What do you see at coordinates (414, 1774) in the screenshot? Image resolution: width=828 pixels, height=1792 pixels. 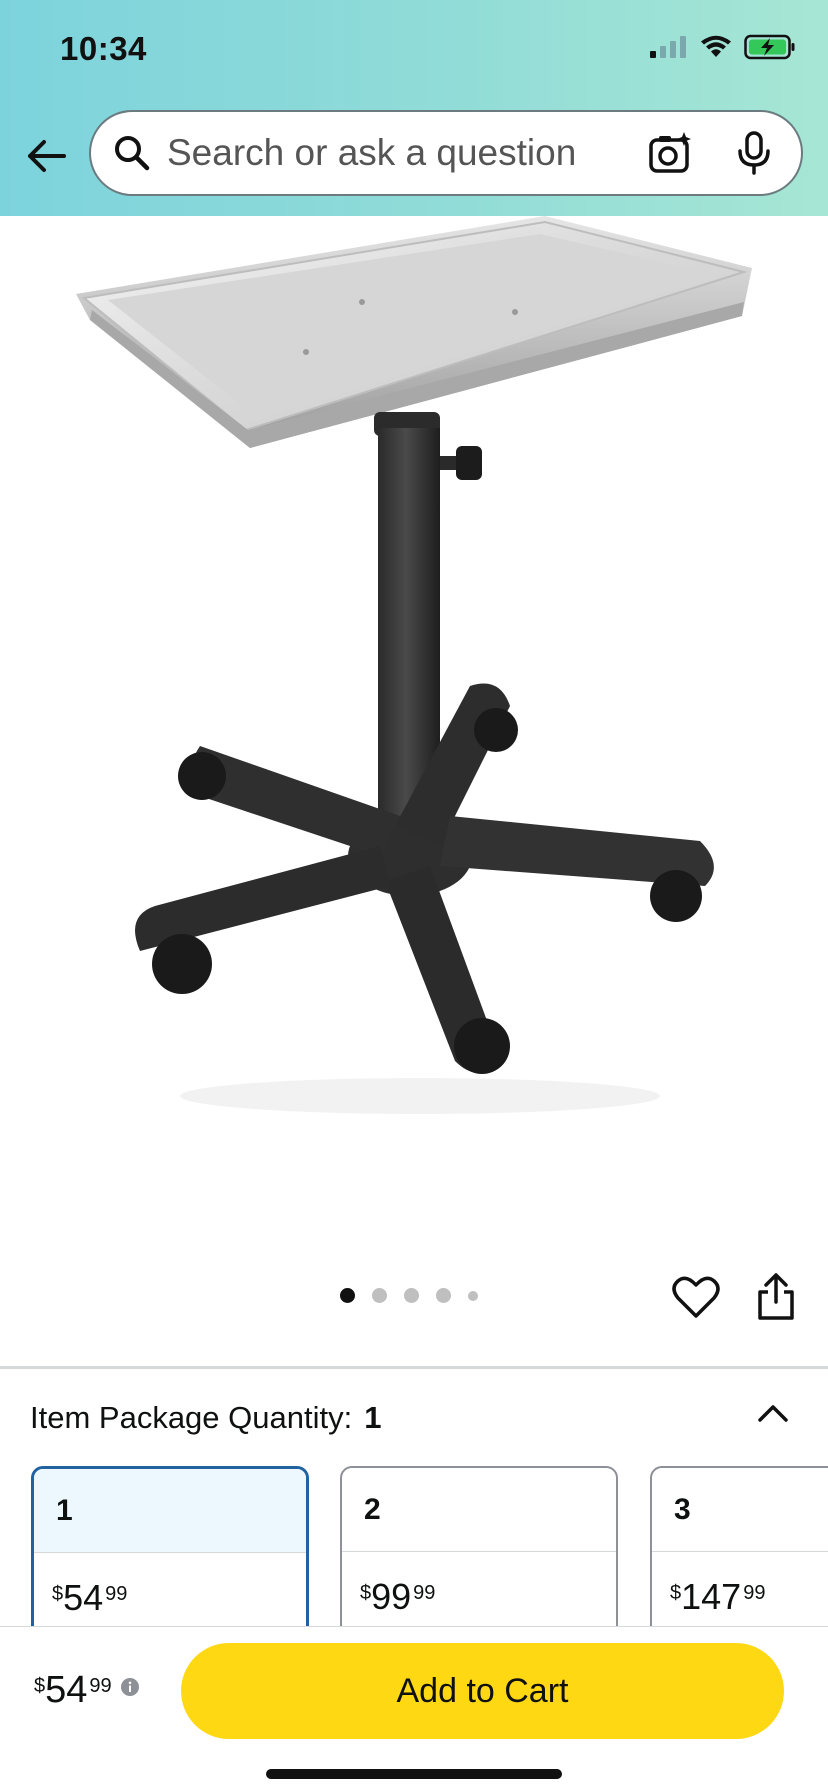 I see `home-indicator` at bounding box center [414, 1774].